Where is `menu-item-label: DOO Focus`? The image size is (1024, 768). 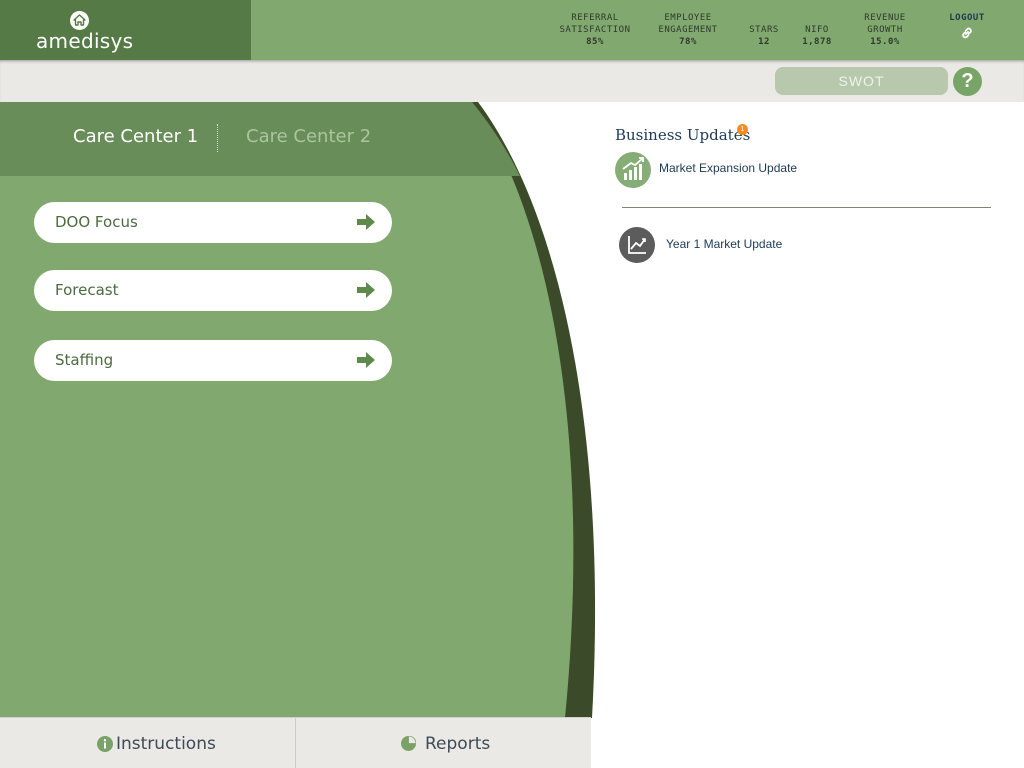
menu-item-label: DOO Focus is located at coordinates (96, 222).